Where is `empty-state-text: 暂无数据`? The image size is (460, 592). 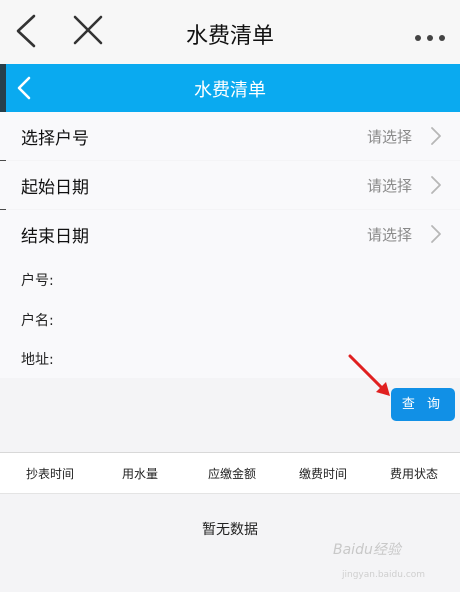
empty-state-text: 暂无数据 is located at coordinates (230, 530).